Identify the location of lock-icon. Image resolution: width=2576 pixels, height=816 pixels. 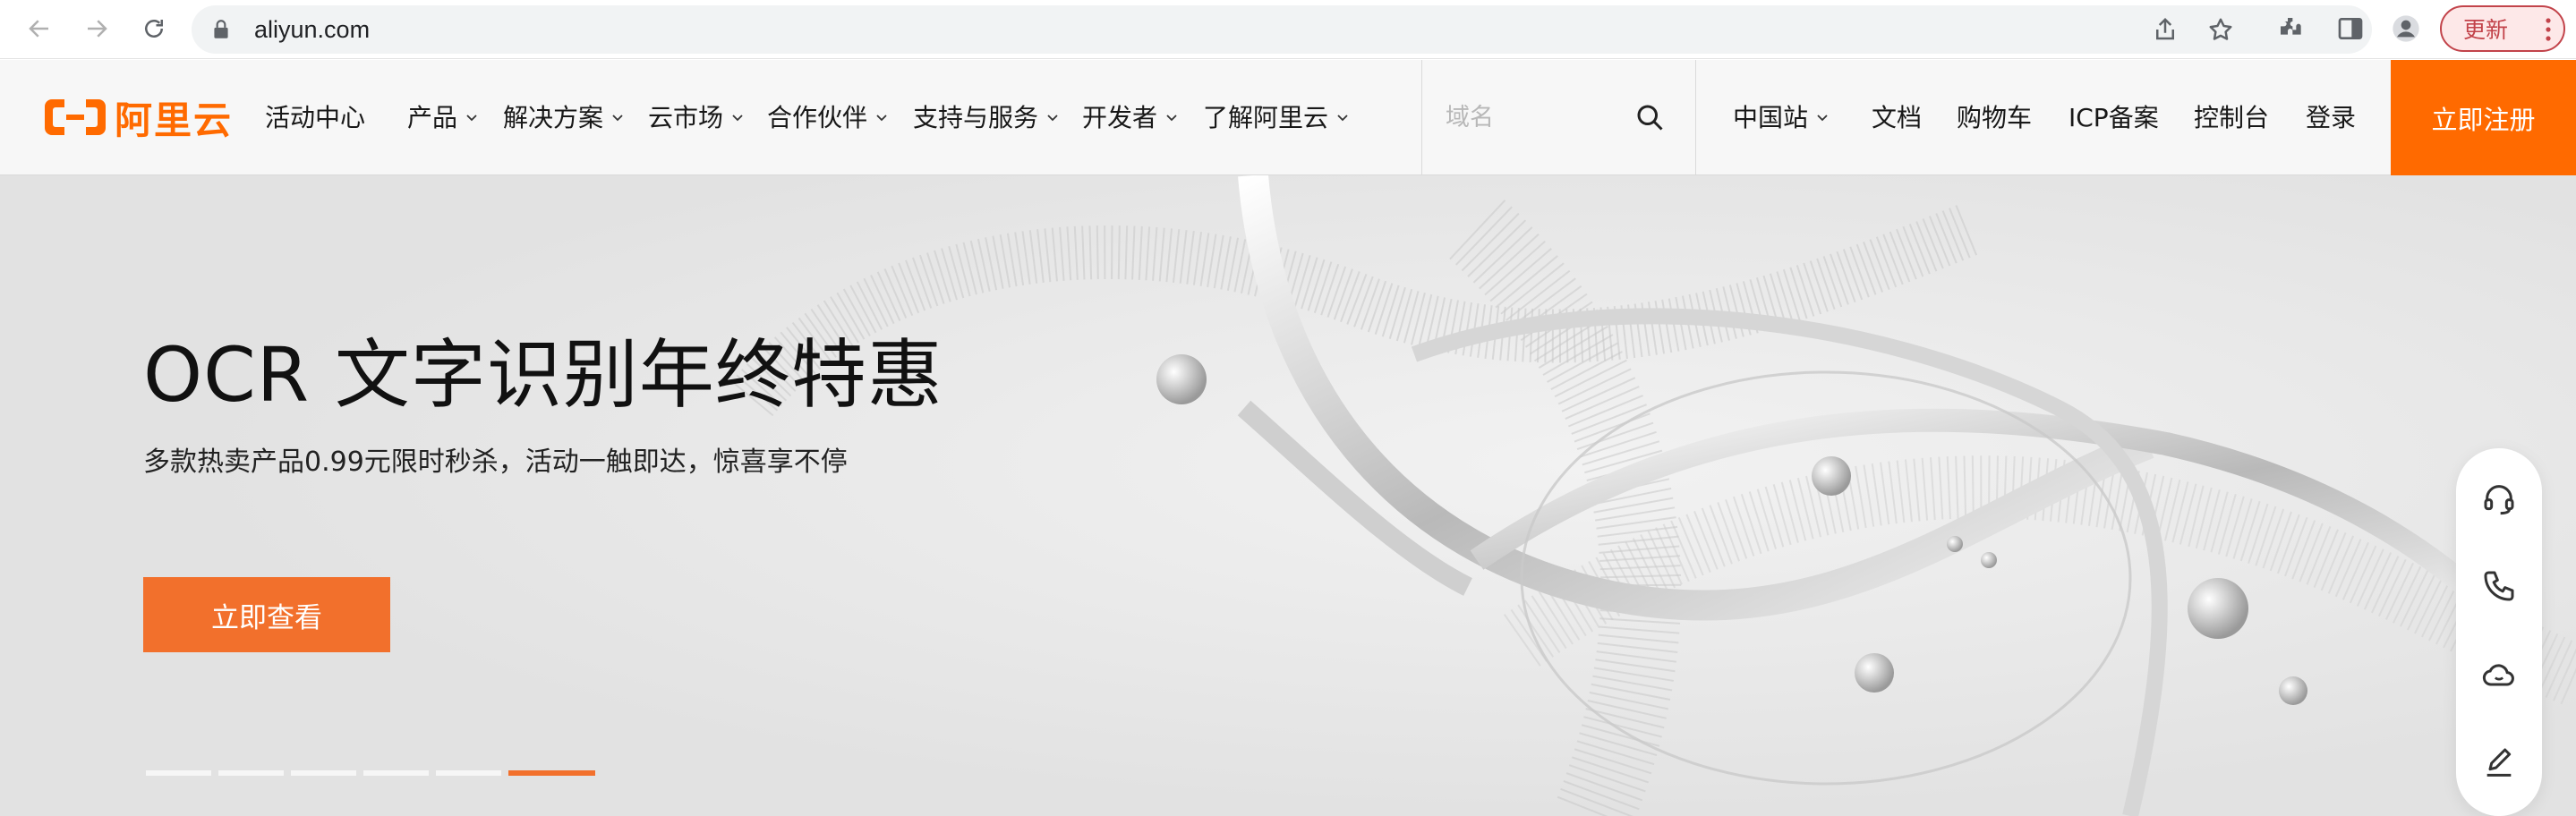
(221, 29).